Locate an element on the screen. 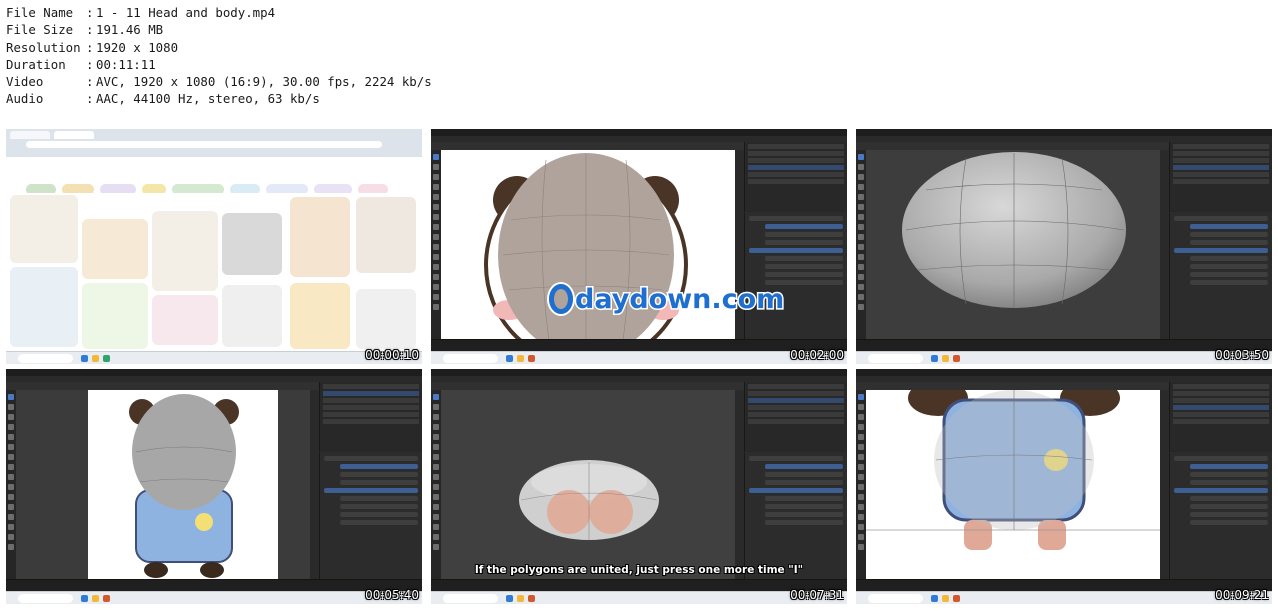 This screenshot has height=611, width=1278. audio-value: AAC, 44100 Hz, stereo, 63 kb/s is located at coordinates (208, 99).